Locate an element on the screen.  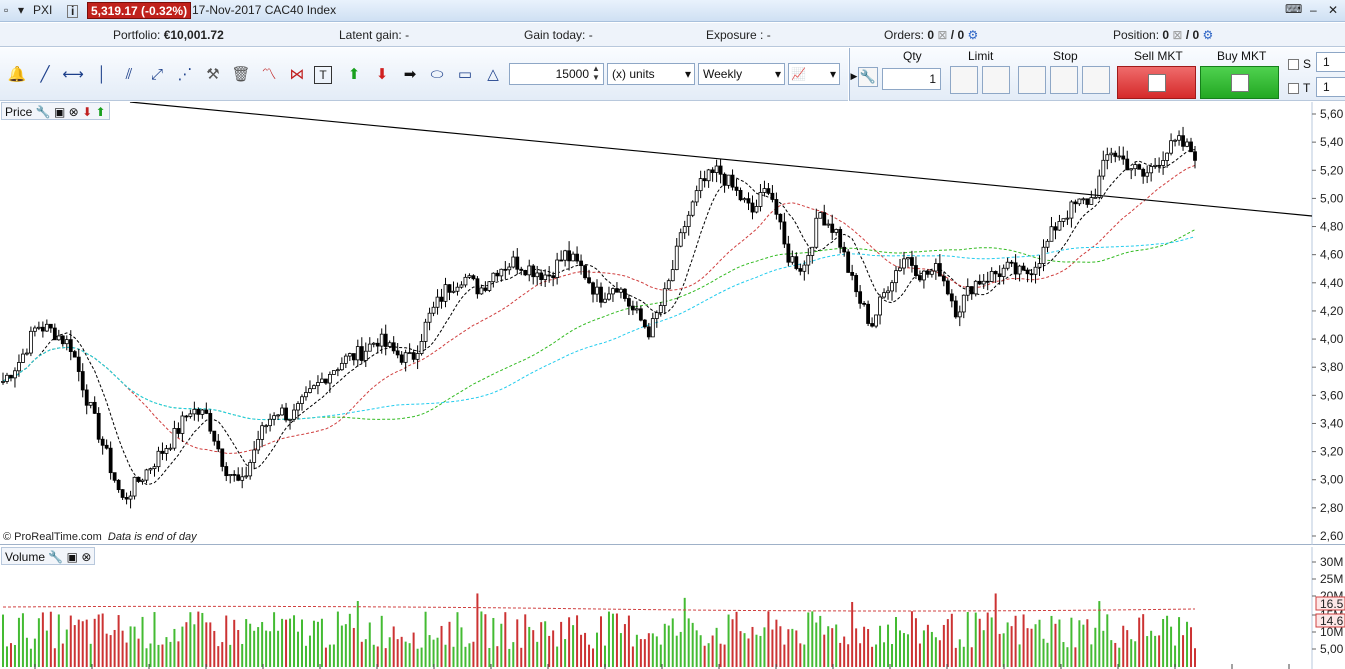
channel-tool-icon: ⫽ is located at coordinates (129, 75).